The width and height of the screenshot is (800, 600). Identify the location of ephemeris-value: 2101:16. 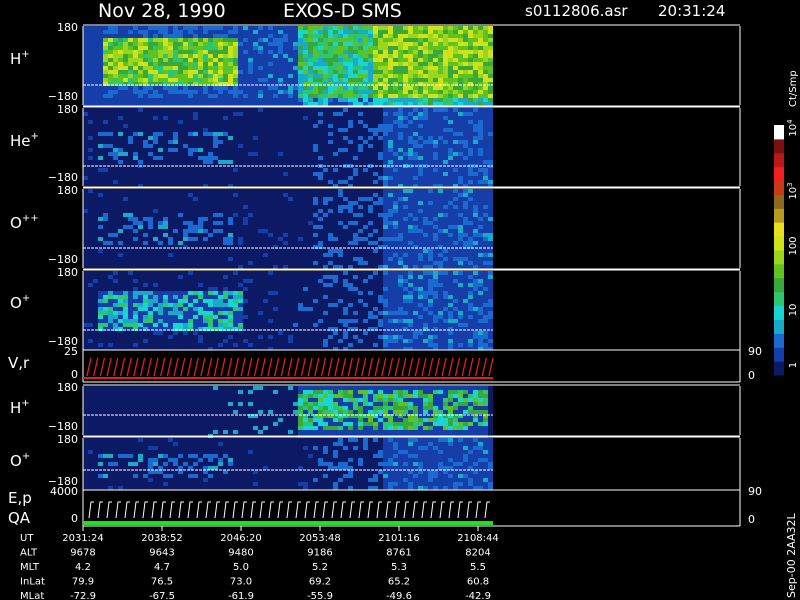
(399, 538).